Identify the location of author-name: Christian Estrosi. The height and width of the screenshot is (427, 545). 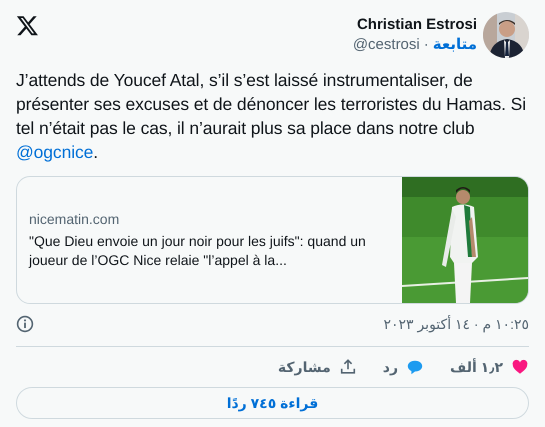
(416, 25).